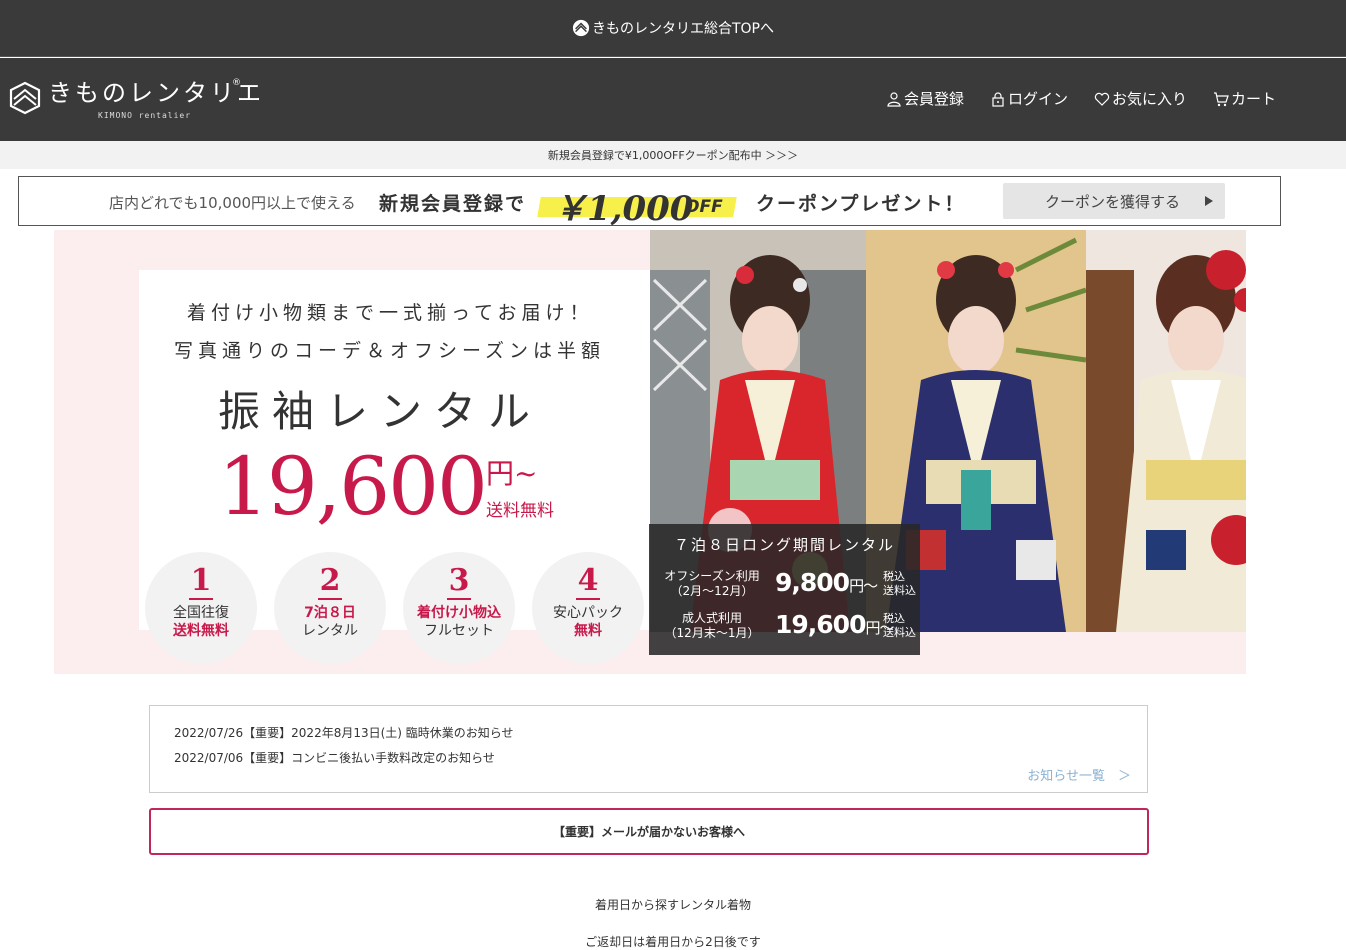 The image size is (1346, 950). I want to click on long-rental-label-main: オフシーズン利用, so click(712, 576).